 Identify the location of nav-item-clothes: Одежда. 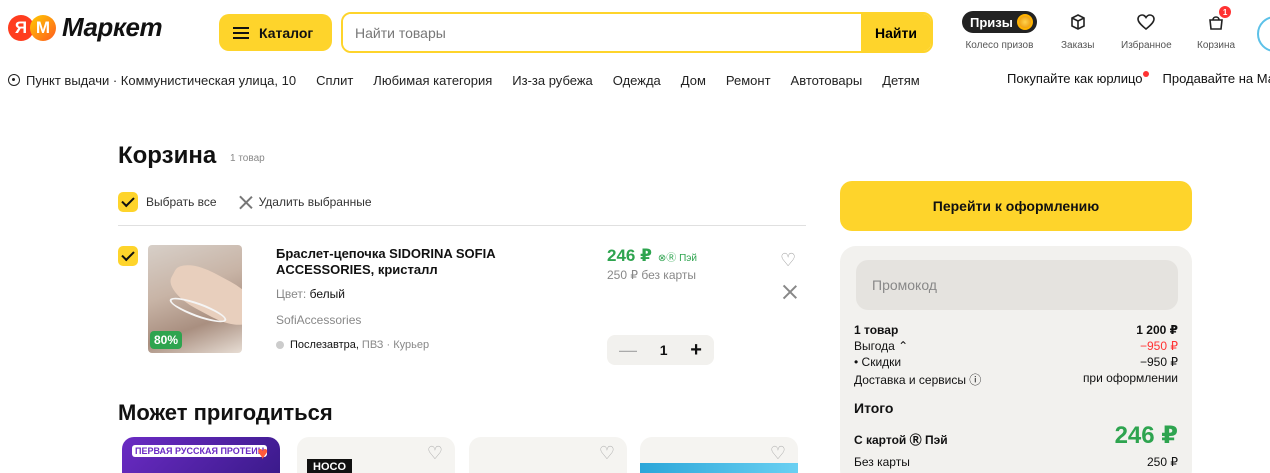
(637, 80).